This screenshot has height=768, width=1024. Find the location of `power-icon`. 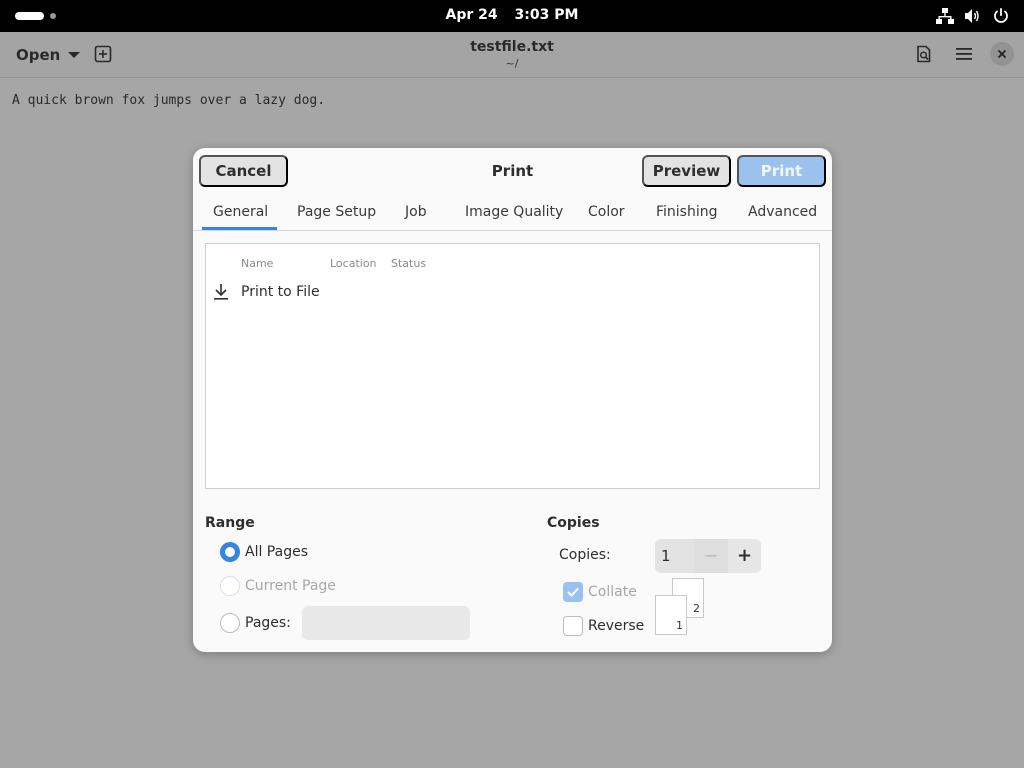

power-icon is located at coordinates (1001, 15).